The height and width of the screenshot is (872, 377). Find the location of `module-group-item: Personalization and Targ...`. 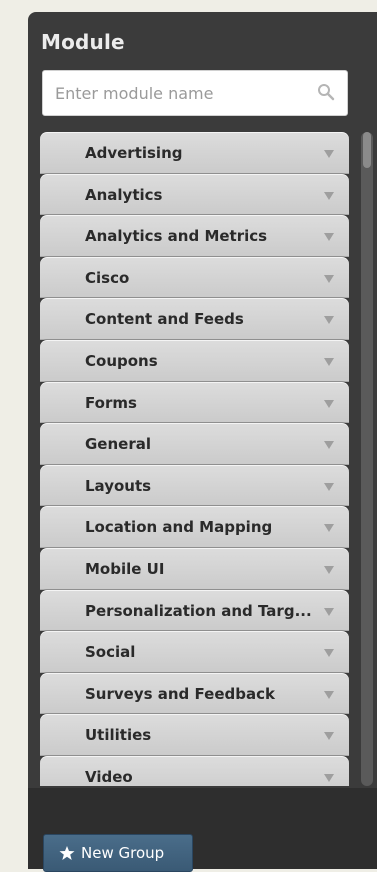

module-group-item: Personalization and Targ... is located at coordinates (194, 610).